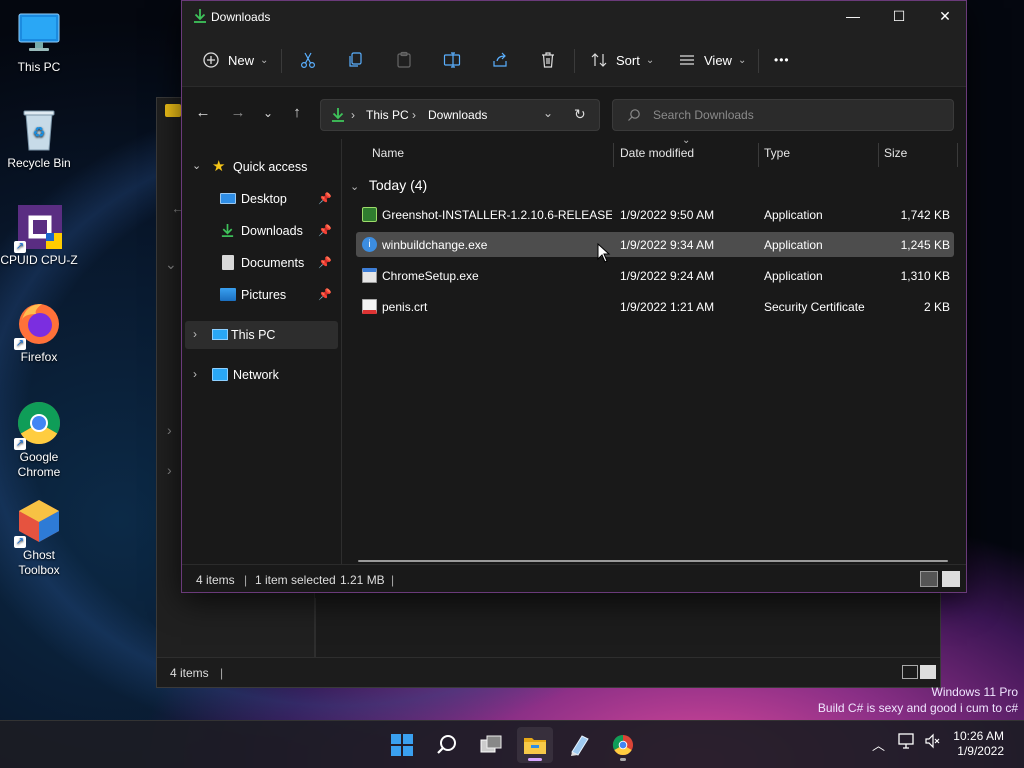  Describe the element at coordinates (260, 375) in the screenshot. I see `nav-item-network: › Network` at that location.